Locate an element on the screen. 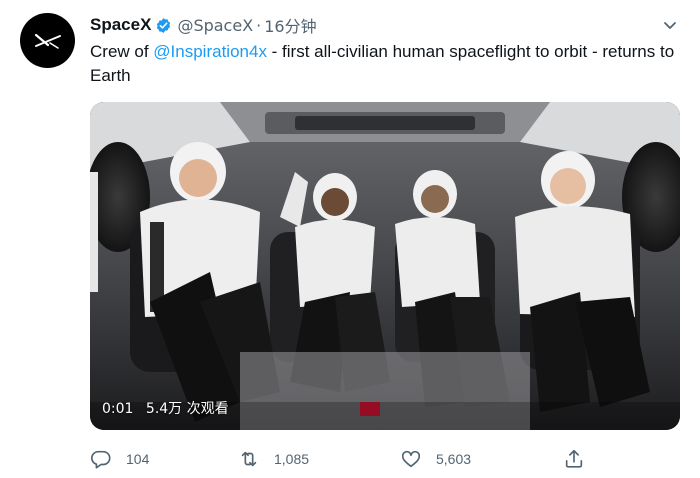 This screenshot has height=478, width=700. like-button: 5,603 is located at coordinates (435, 459).